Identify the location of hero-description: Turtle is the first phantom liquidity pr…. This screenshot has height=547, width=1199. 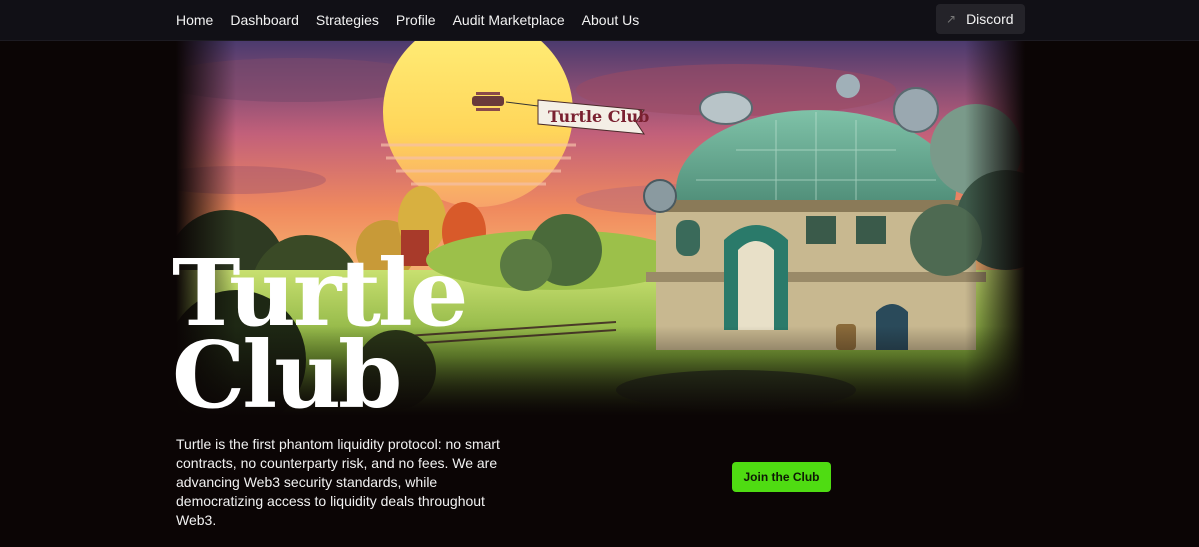
(338, 482).